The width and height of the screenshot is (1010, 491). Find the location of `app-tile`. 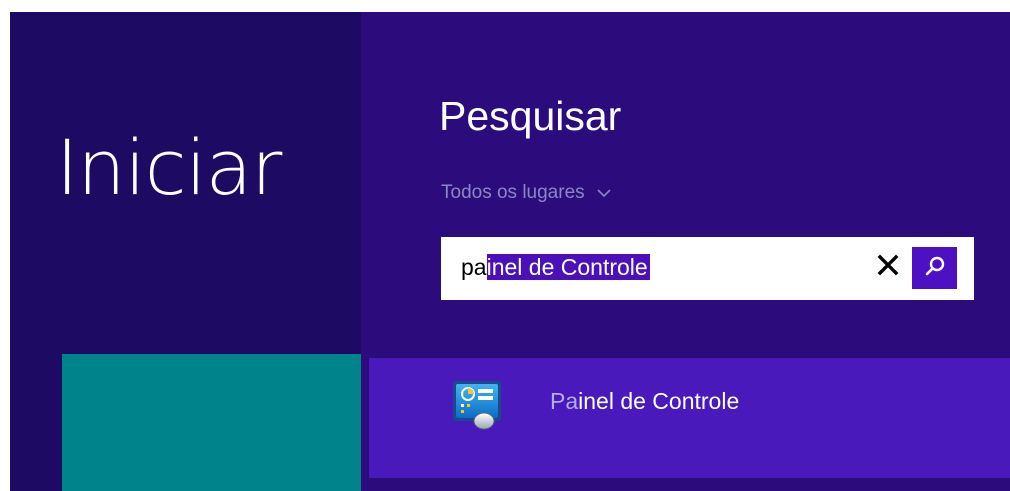

app-tile is located at coordinates (211, 422).